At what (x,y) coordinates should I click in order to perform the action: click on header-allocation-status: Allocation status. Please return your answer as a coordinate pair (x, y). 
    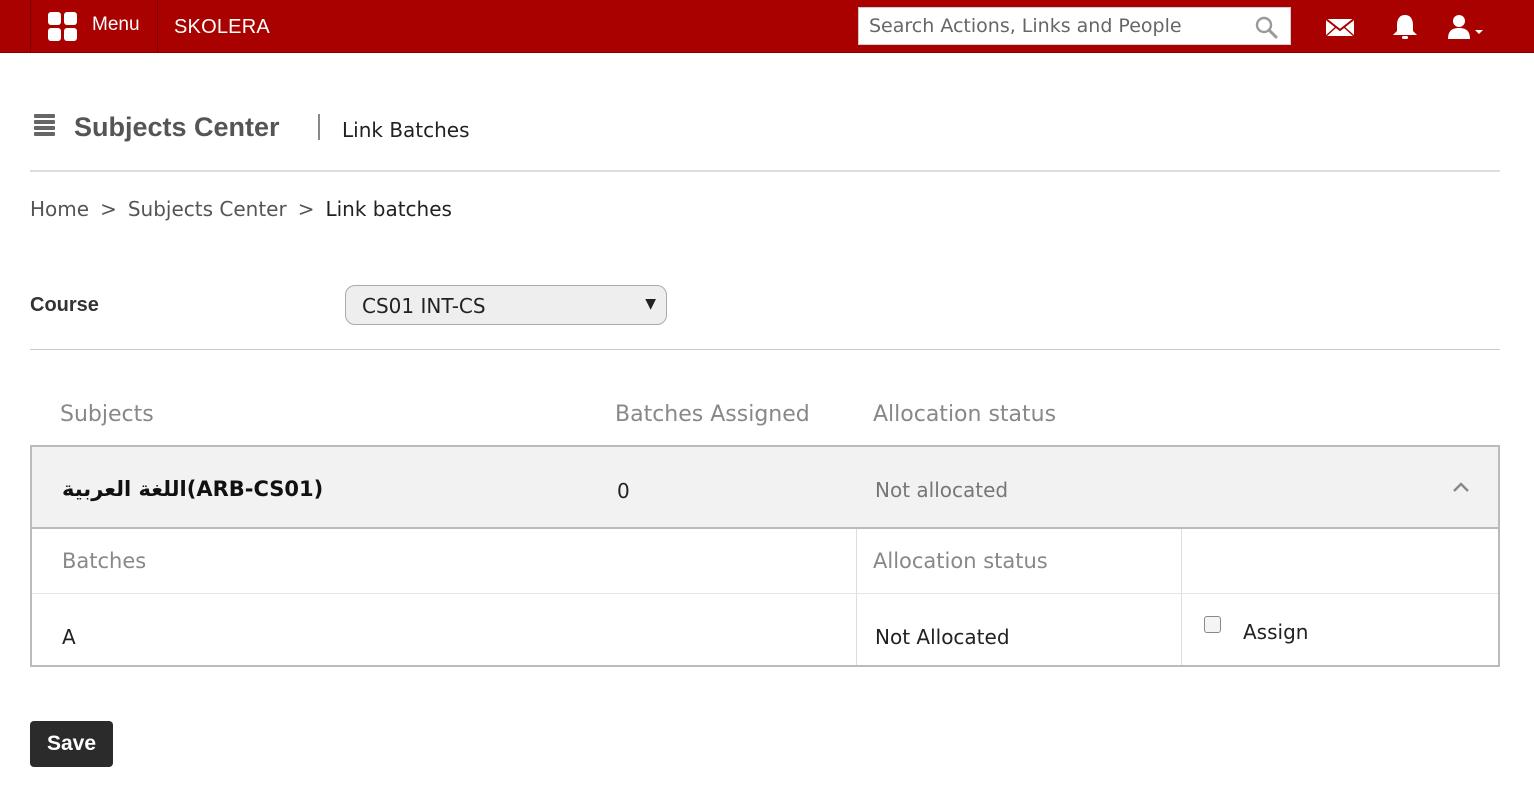
    Looking at the image, I should click on (965, 414).